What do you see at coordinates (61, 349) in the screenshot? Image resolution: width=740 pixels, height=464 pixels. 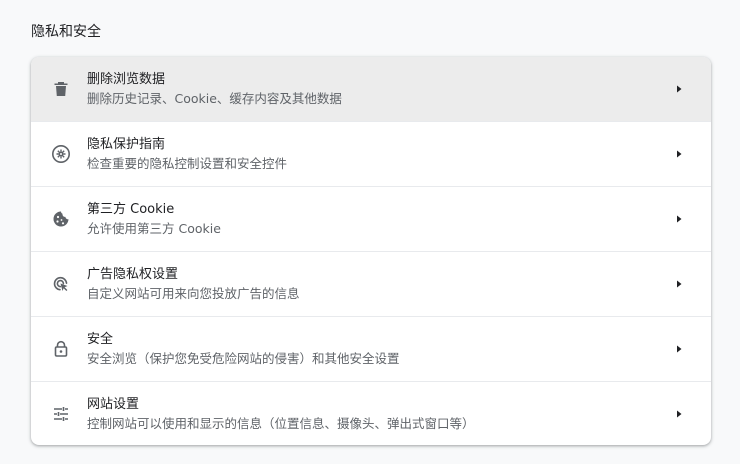 I see `lock-icon` at bounding box center [61, 349].